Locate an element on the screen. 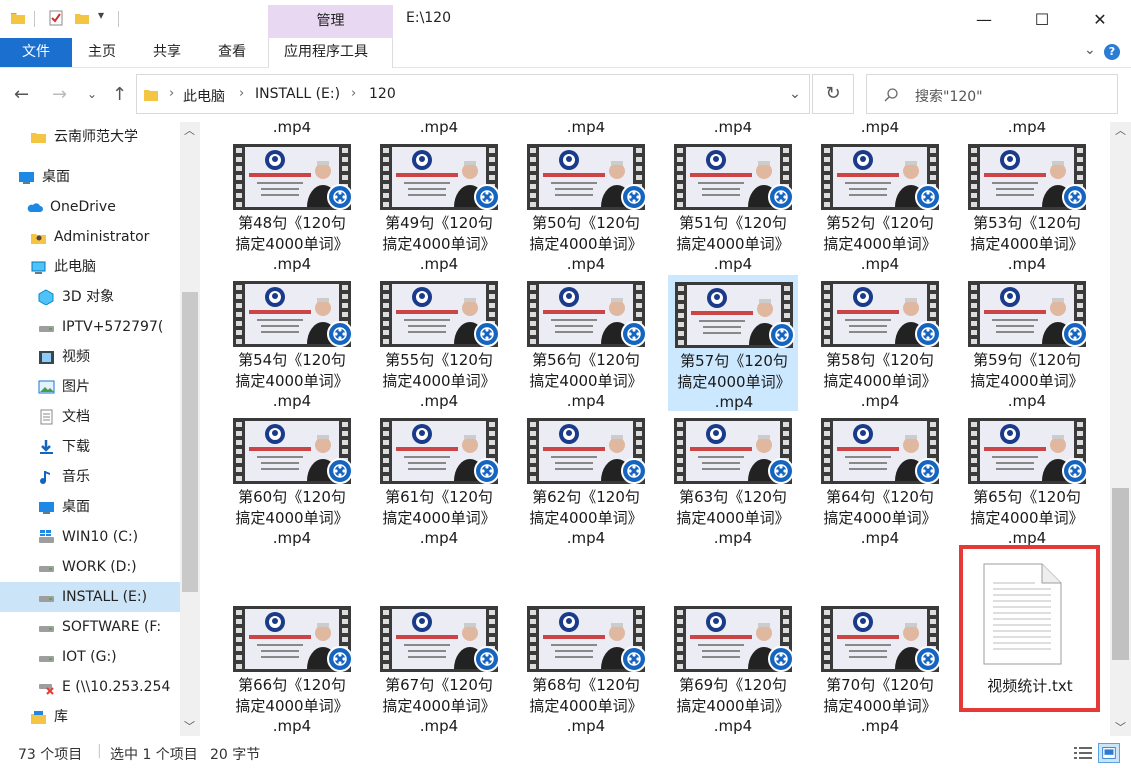 Image resolution: width=1131 pixels, height=768 pixels. file-list-scrollbar-thumb is located at coordinates (1120, 574).